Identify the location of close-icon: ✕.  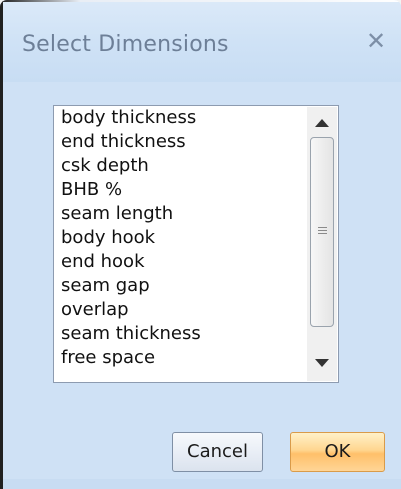
(376, 41).